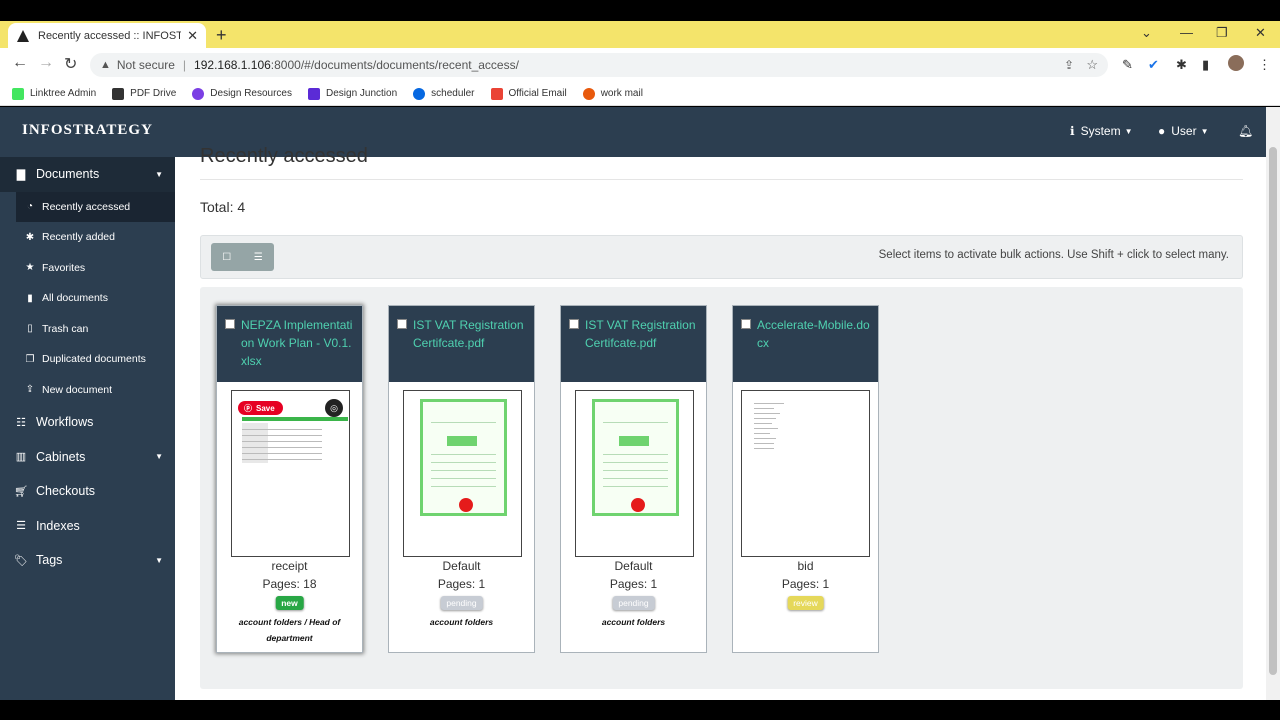 The height and width of the screenshot is (720, 1280). What do you see at coordinates (640, 10) in the screenshot?
I see `os-top-bar` at bounding box center [640, 10].